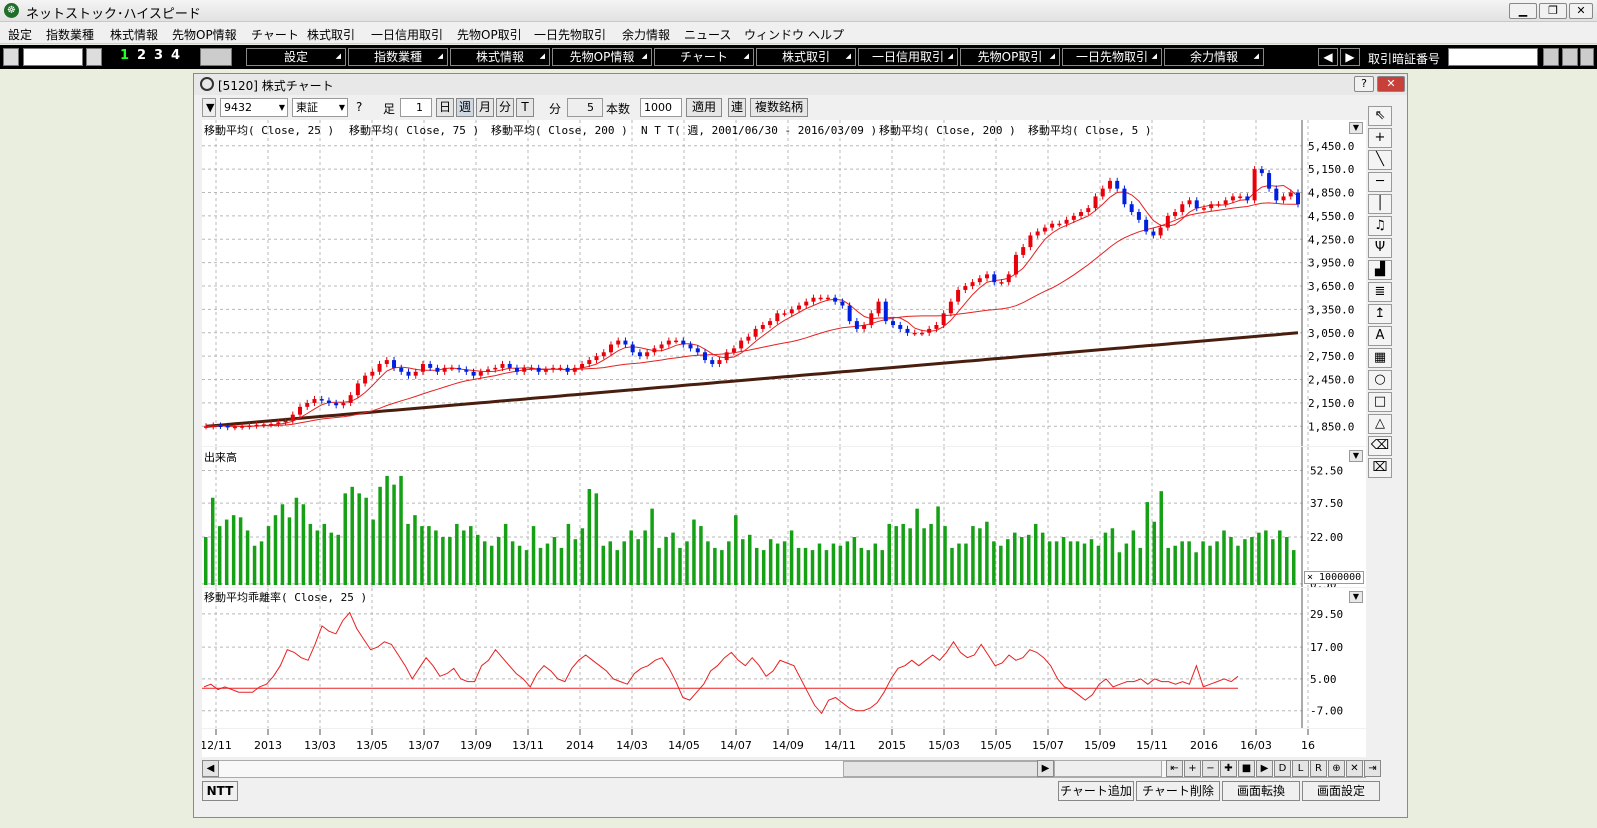 The image size is (1597, 828). What do you see at coordinates (570, 34) in the screenshot?
I see `menu-day-futures: 一日先物取引` at bounding box center [570, 34].